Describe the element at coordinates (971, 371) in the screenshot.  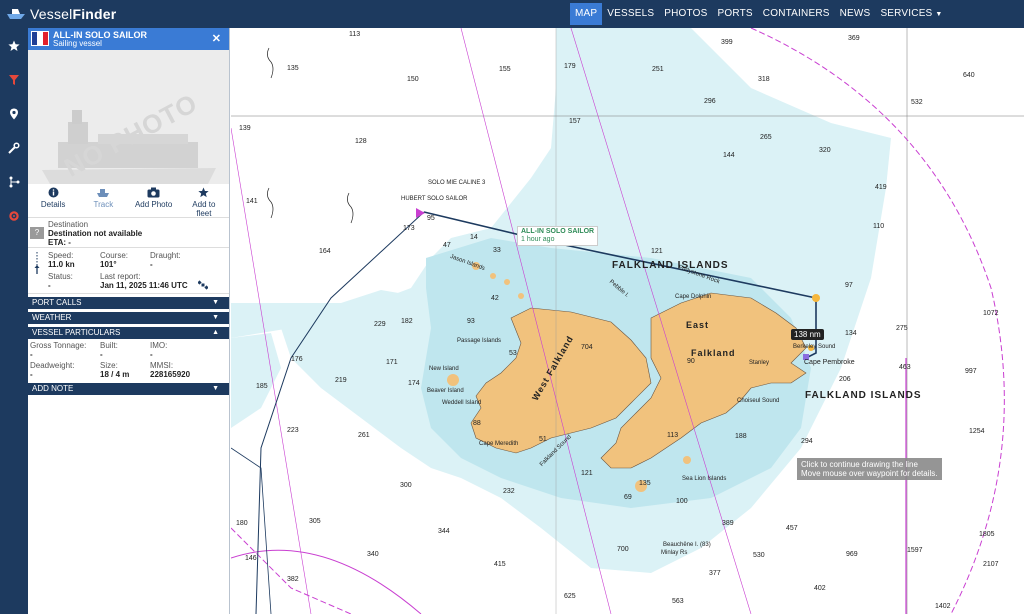
I see `depth-sounding: 997` at that location.